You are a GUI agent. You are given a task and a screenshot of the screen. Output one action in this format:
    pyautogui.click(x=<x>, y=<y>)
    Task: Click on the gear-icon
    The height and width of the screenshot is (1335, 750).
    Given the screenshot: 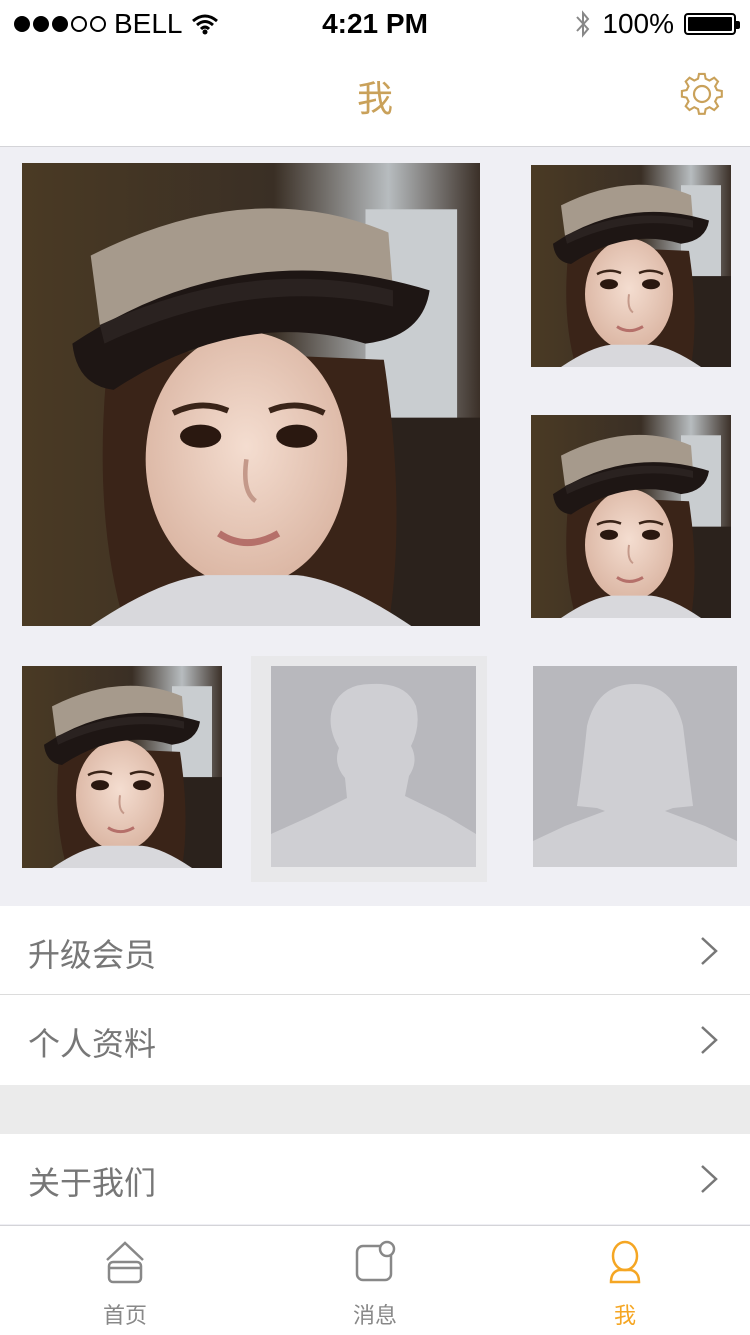 What is the action you would take?
    pyautogui.click(x=701, y=93)
    